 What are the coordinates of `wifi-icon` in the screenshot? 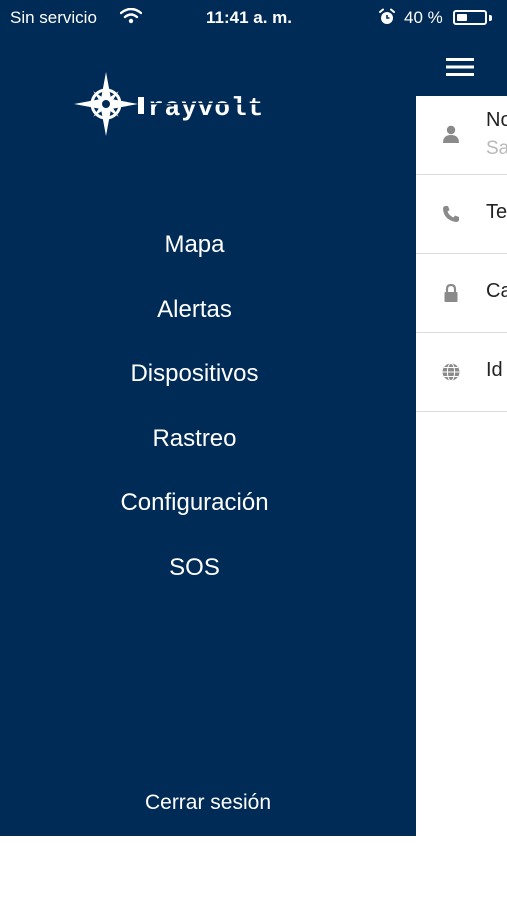 It's located at (131, 16).